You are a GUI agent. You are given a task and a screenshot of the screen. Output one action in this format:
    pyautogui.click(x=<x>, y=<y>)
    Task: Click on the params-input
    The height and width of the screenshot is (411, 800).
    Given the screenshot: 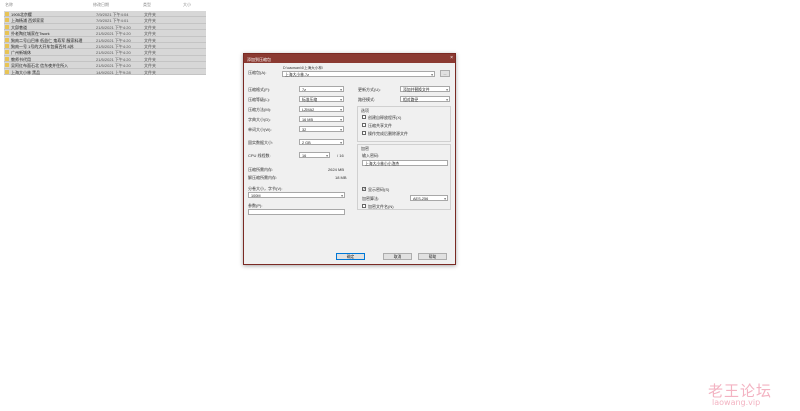 What is the action you would take?
    pyautogui.click(x=296, y=212)
    